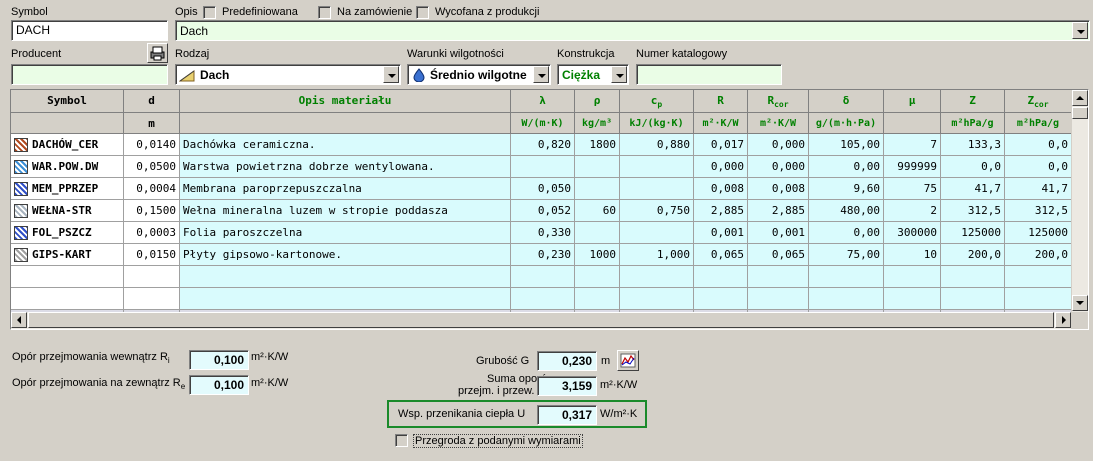 This screenshot has width=1093, height=461. Describe the element at coordinates (657, 255) in the screenshot. I see `table-cell: 1,000` at that location.